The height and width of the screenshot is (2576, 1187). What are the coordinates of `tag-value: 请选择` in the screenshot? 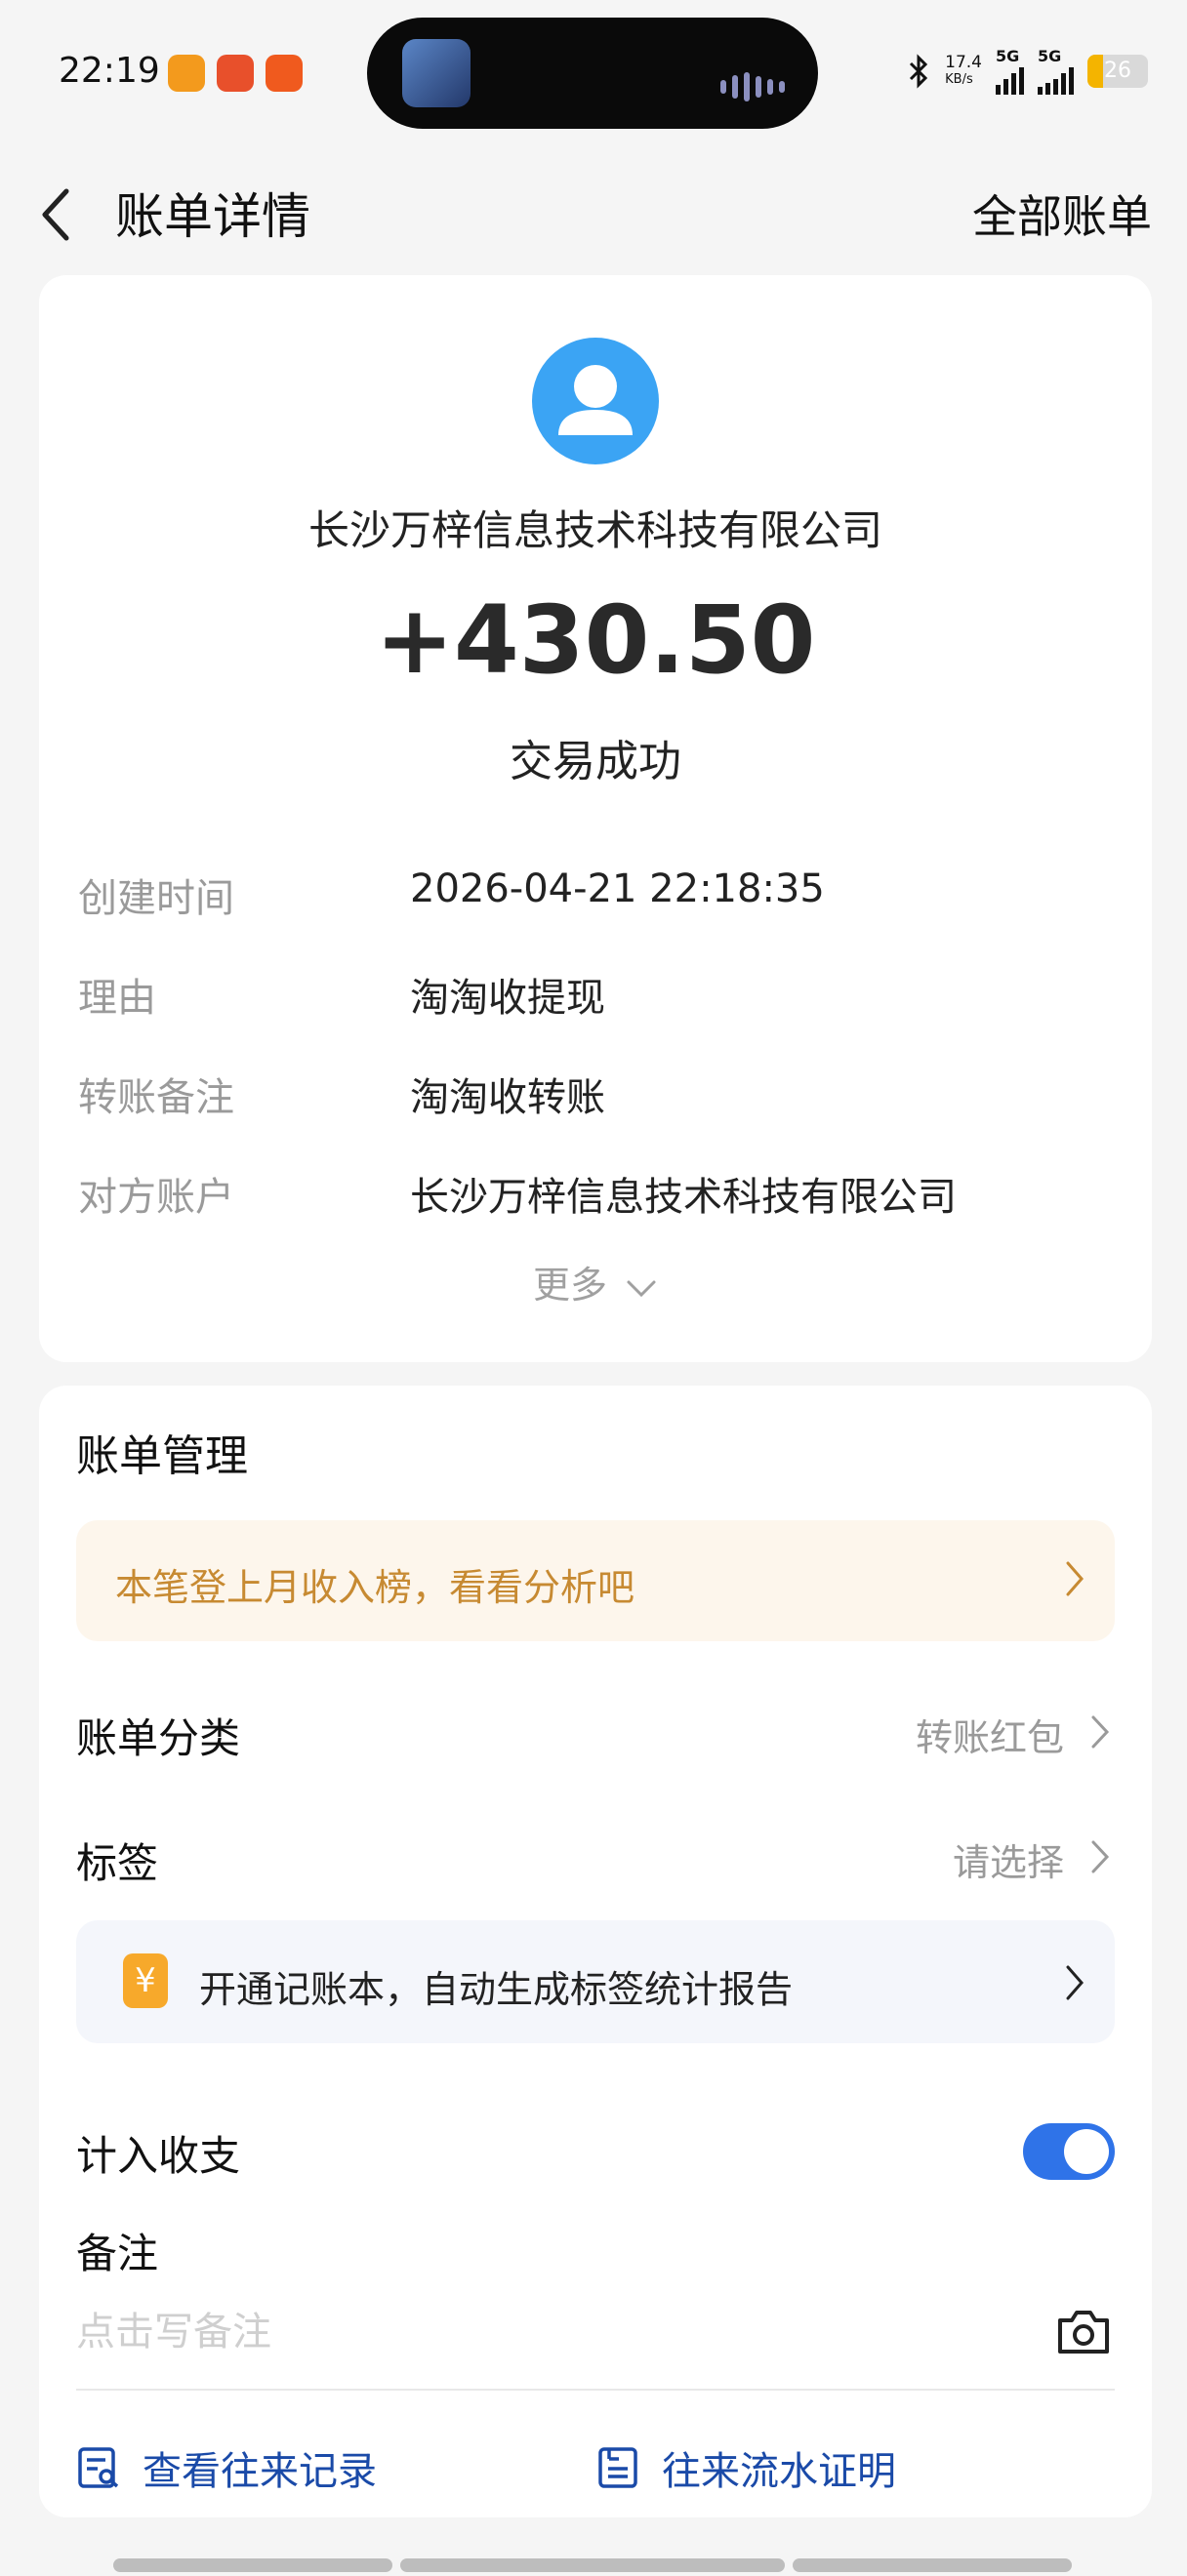 It's located at (1008, 1862).